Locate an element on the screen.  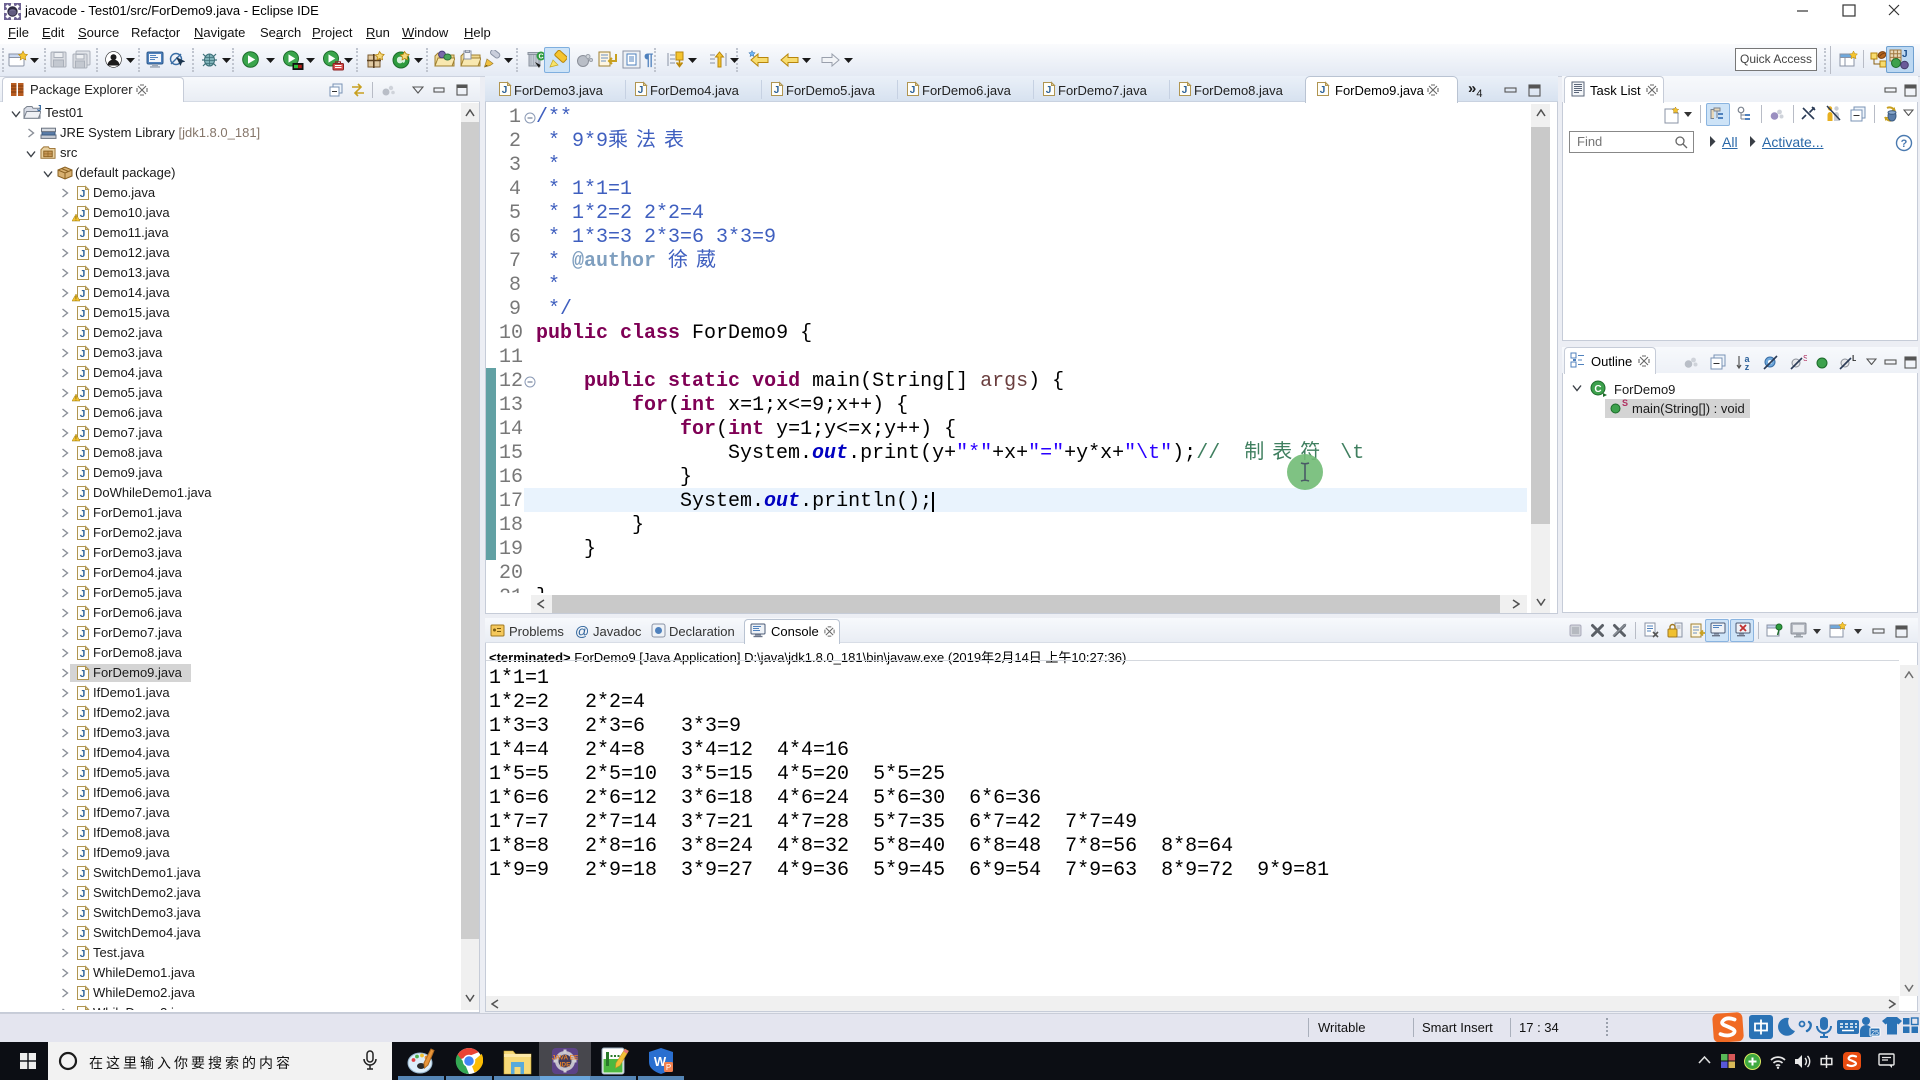
svg-text: JAVA EE is located at coordinates (565, 1058).